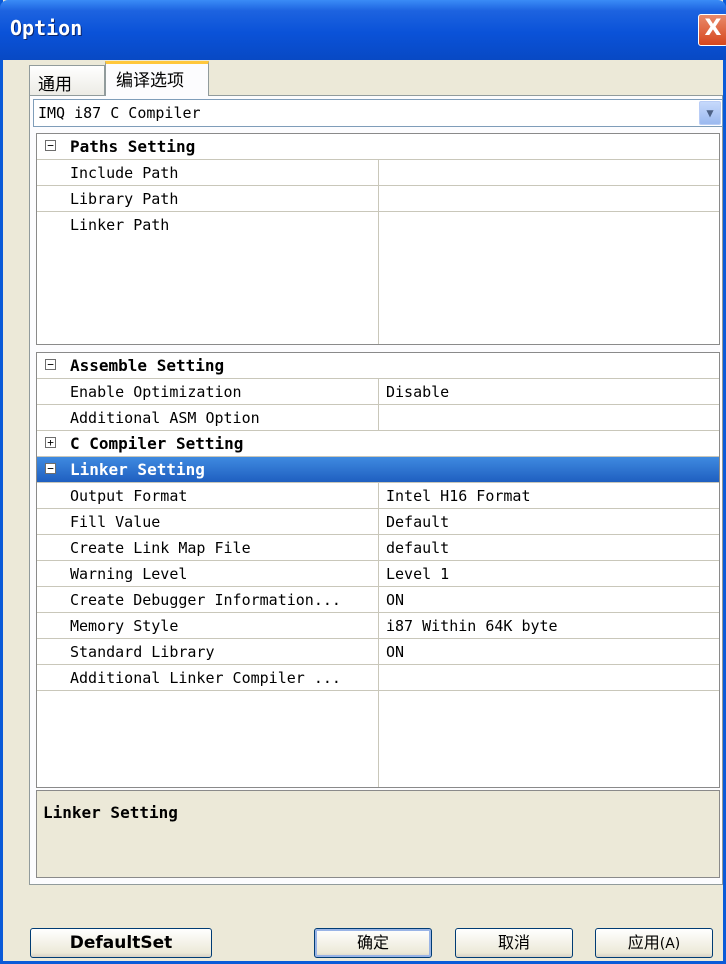 This screenshot has height=964, width=726. I want to click on category-assemble-setting: − Assemble Setting, so click(378, 366).